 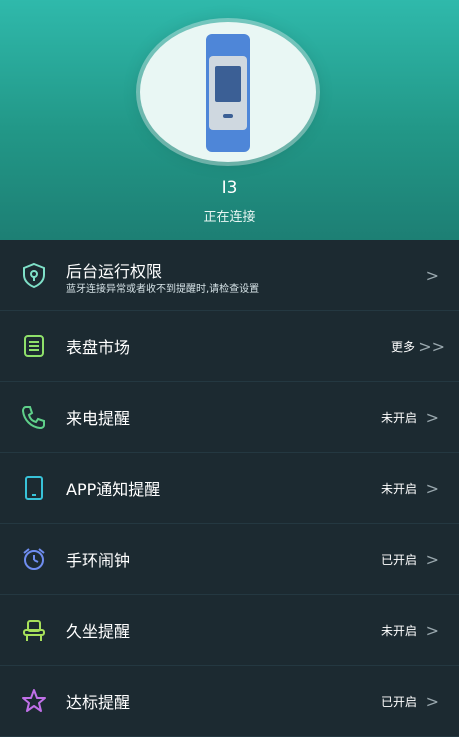 What do you see at coordinates (229, 346) in the screenshot?
I see `watchface-market-row: 表盘市场 更多 >>` at bounding box center [229, 346].